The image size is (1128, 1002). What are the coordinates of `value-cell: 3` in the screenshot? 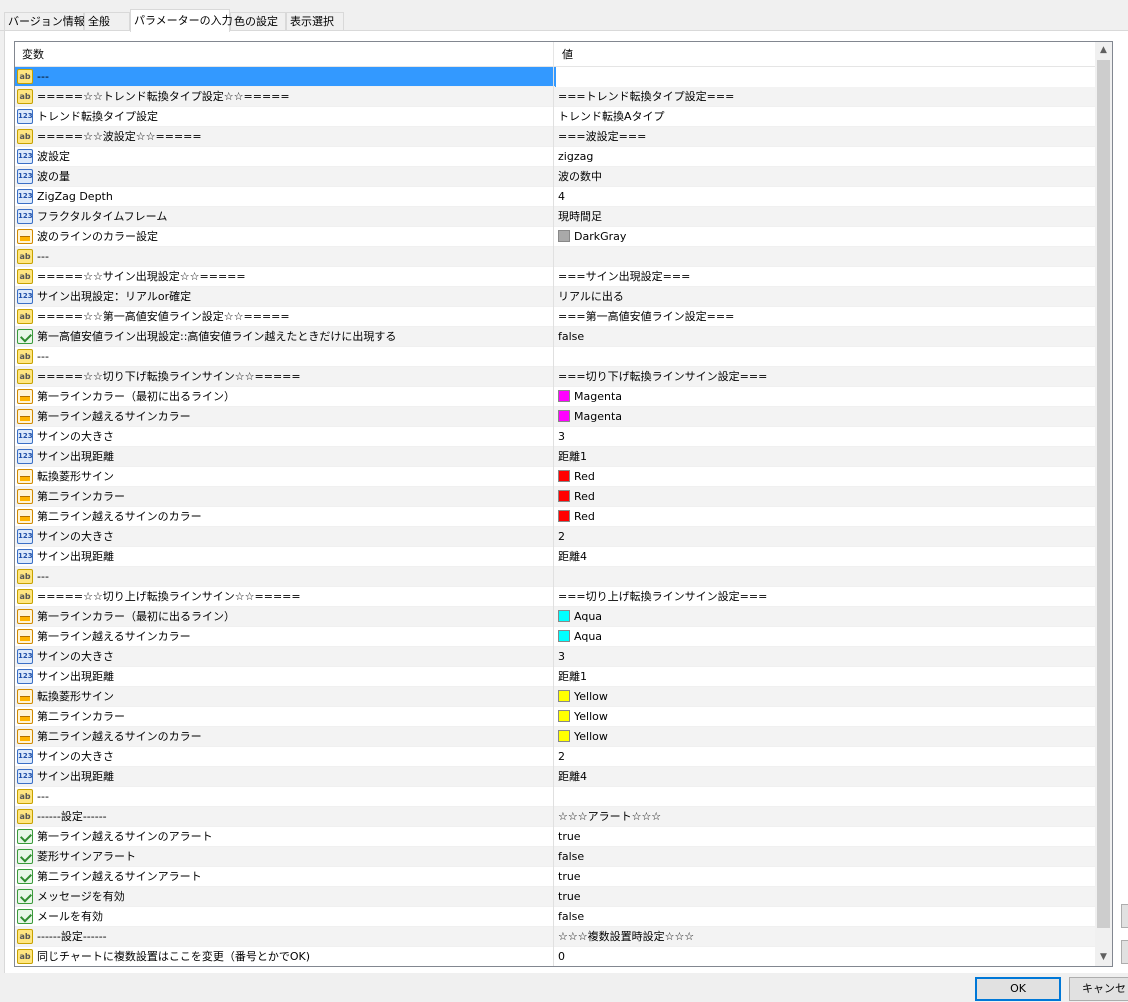 It's located at (825, 437).